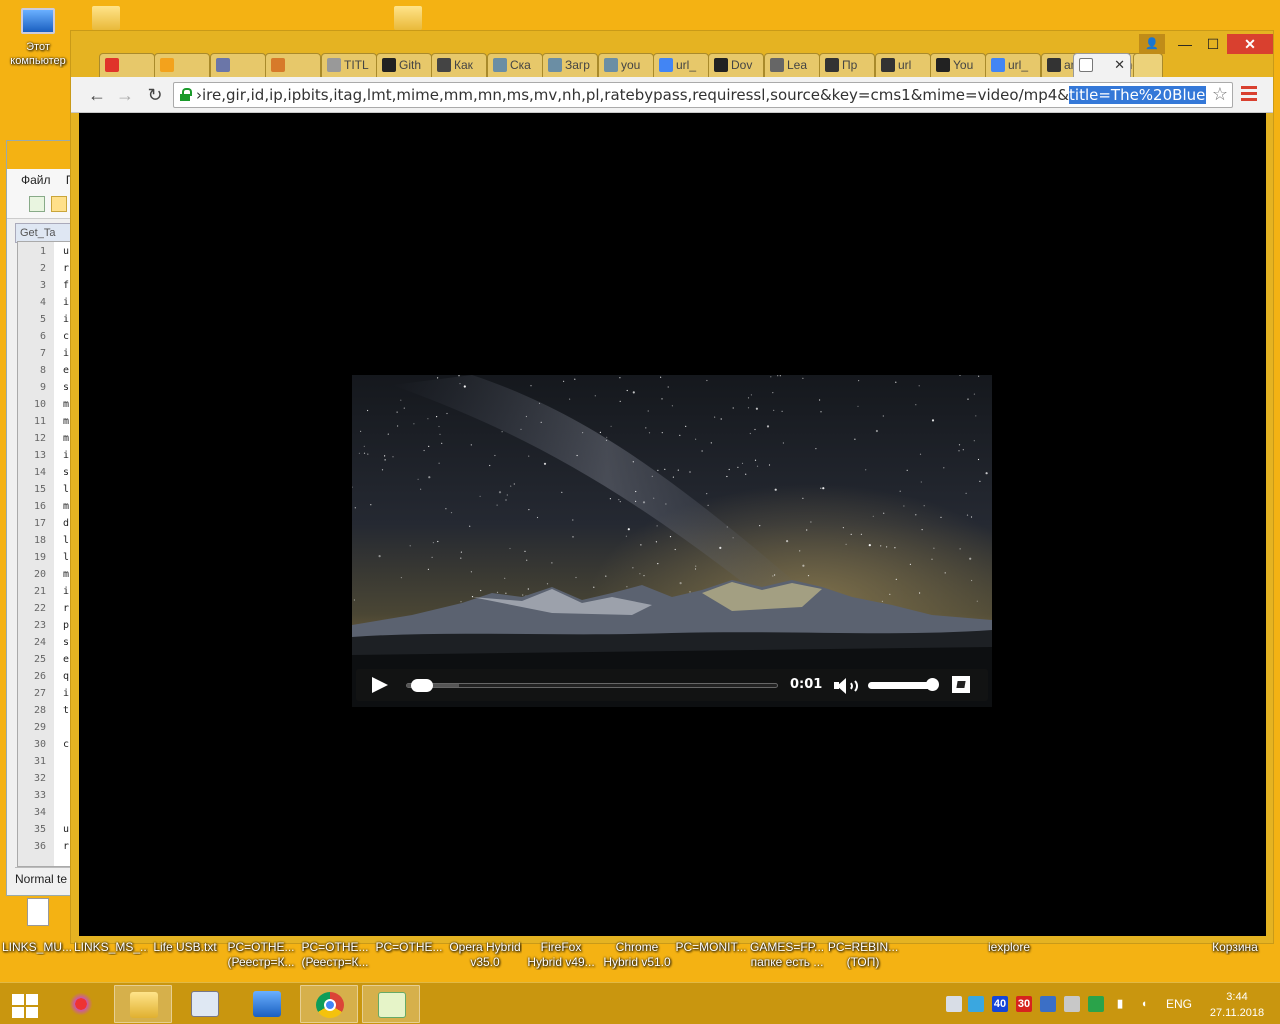 The width and height of the screenshot is (1280, 1024). I want to click on tray-badge-red: 30, so click(1024, 1004).